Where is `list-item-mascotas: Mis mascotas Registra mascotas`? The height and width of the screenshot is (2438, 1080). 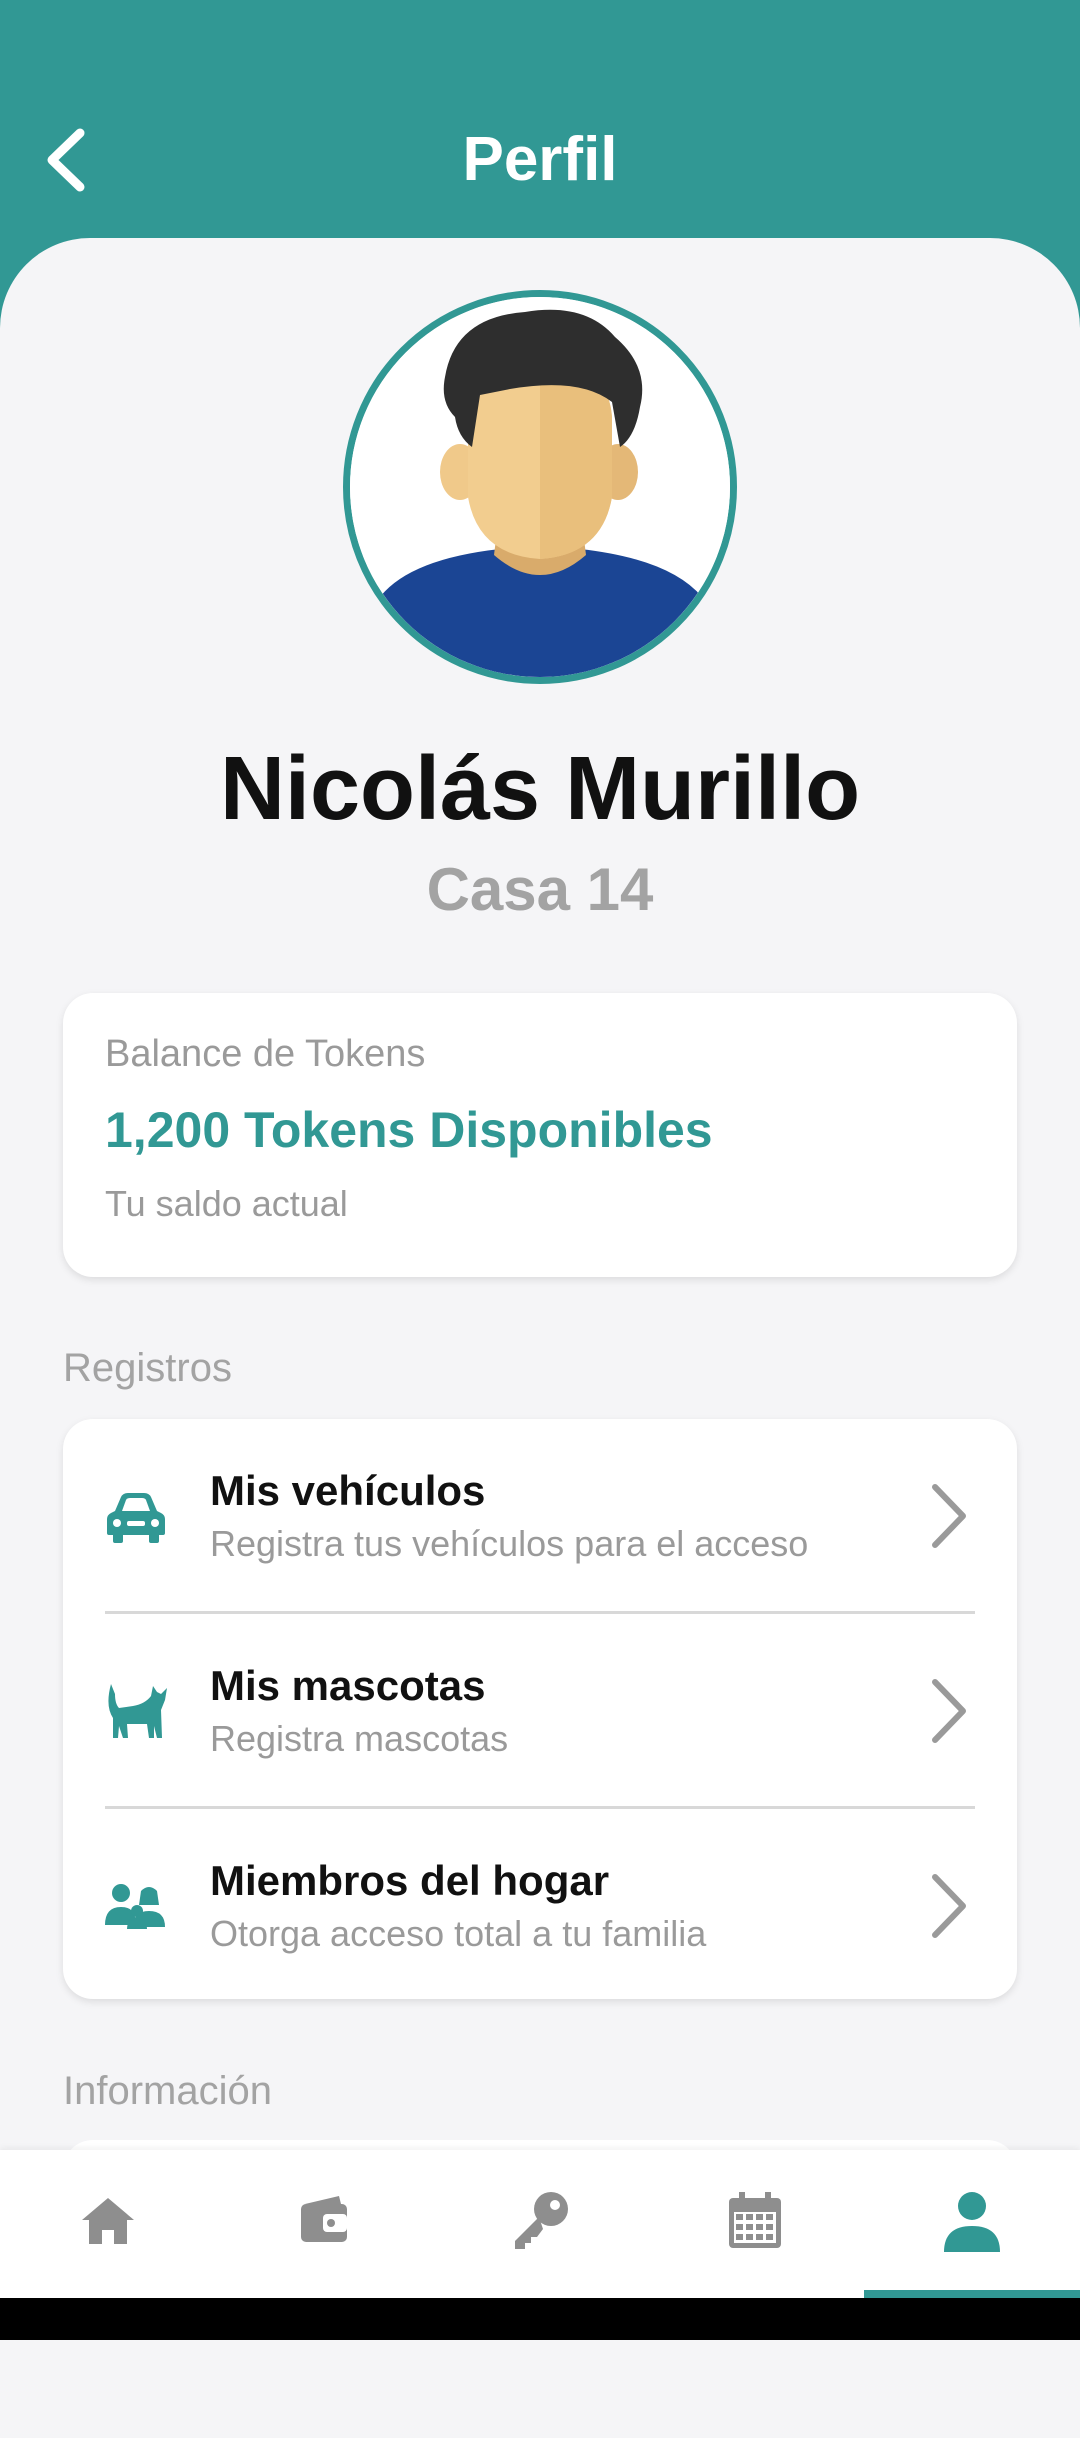 list-item-mascotas: Mis mascotas Registra mascotas is located at coordinates (540, 1711).